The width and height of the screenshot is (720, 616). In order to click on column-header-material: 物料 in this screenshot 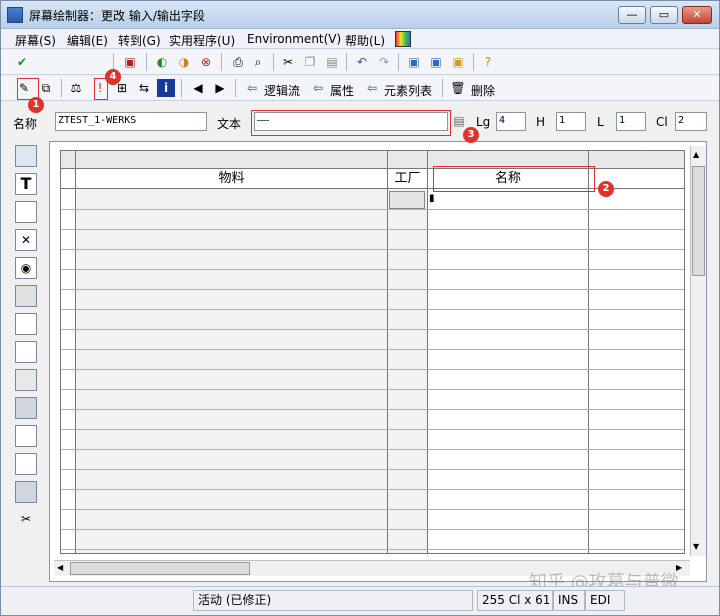, I will do `click(231, 179)`.